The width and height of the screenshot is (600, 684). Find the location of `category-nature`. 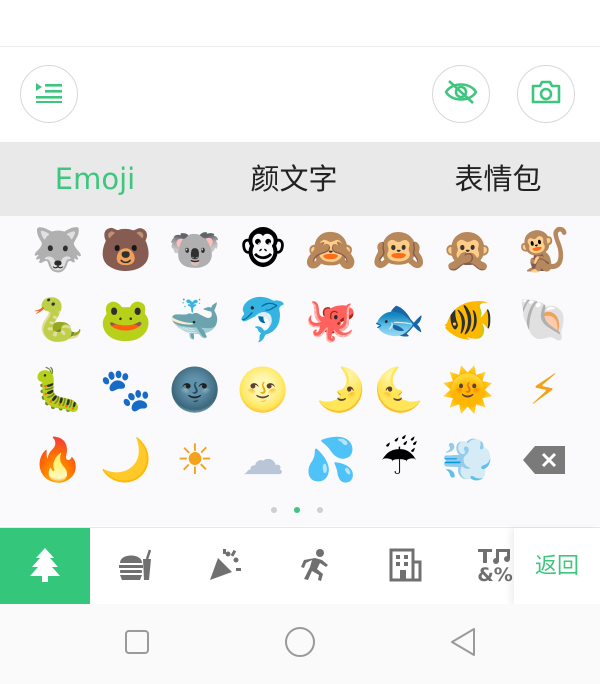

category-nature is located at coordinates (45, 566).